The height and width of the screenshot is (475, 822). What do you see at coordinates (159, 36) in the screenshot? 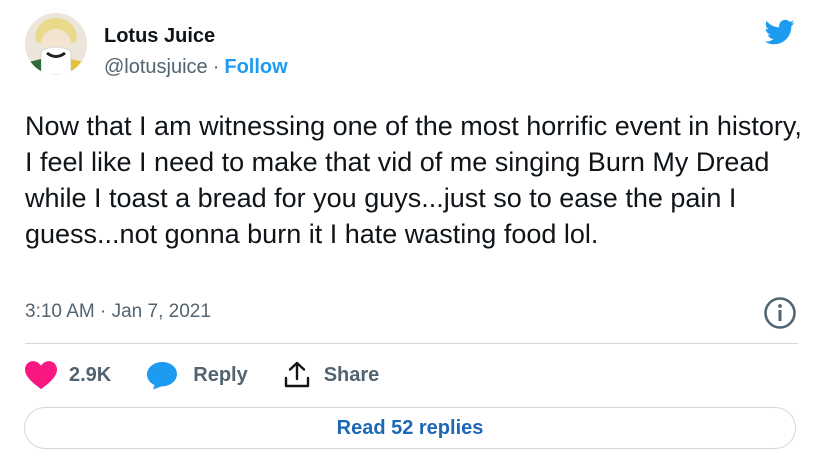
I see `author-name: Lotus Juice` at bounding box center [159, 36].